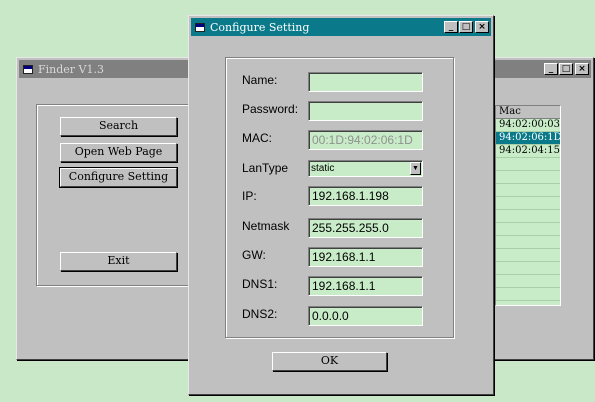 The width and height of the screenshot is (595, 402). I want to click on password-field, so click(365, 111).